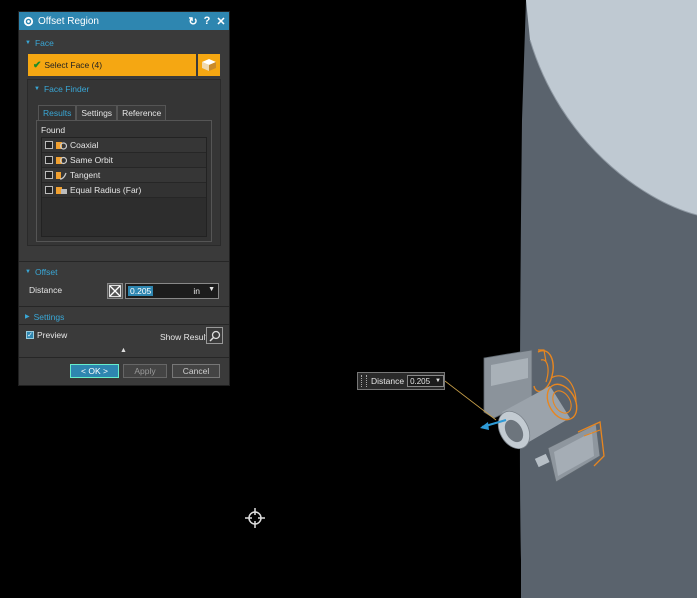 Image resolution: width=697 pixels, height=598 pixels. I want to click on floating-distance-input: 0.205 ▼, so click(425, 381).